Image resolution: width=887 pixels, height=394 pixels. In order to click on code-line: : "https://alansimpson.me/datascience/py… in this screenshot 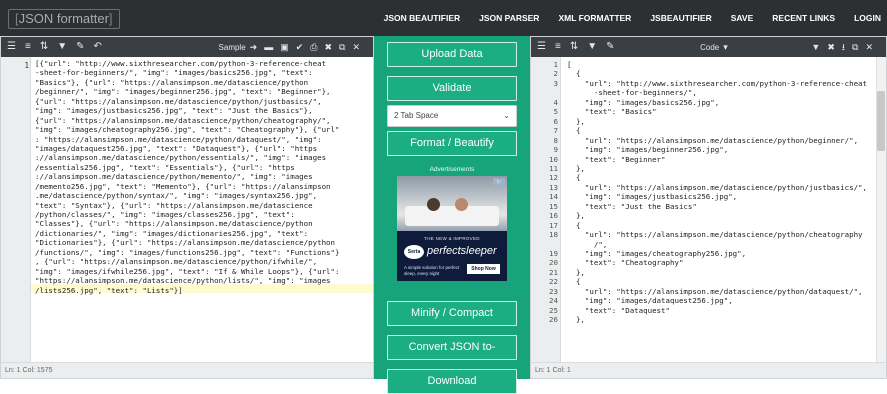, I will do `click(178, 139)`.